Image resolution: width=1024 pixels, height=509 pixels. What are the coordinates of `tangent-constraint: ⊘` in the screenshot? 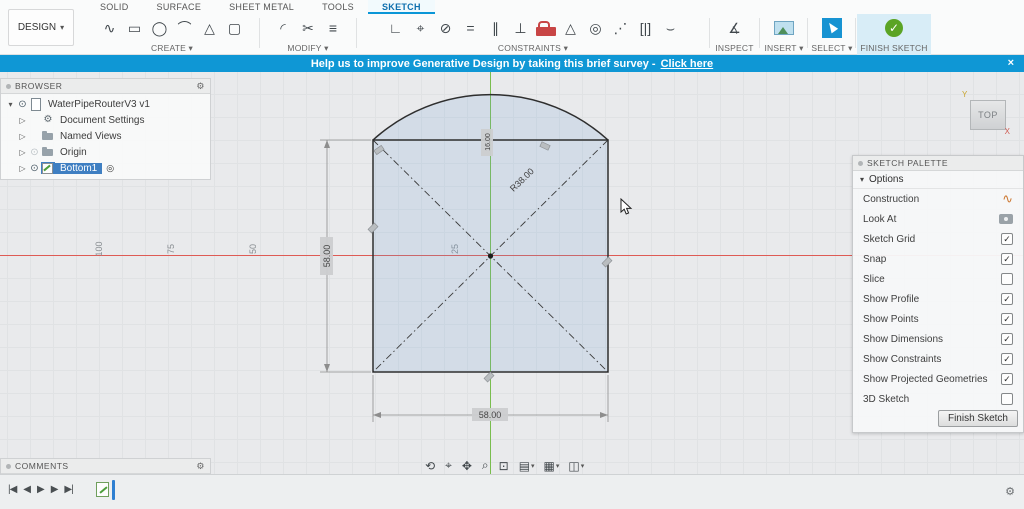 It's located at (446, 28).